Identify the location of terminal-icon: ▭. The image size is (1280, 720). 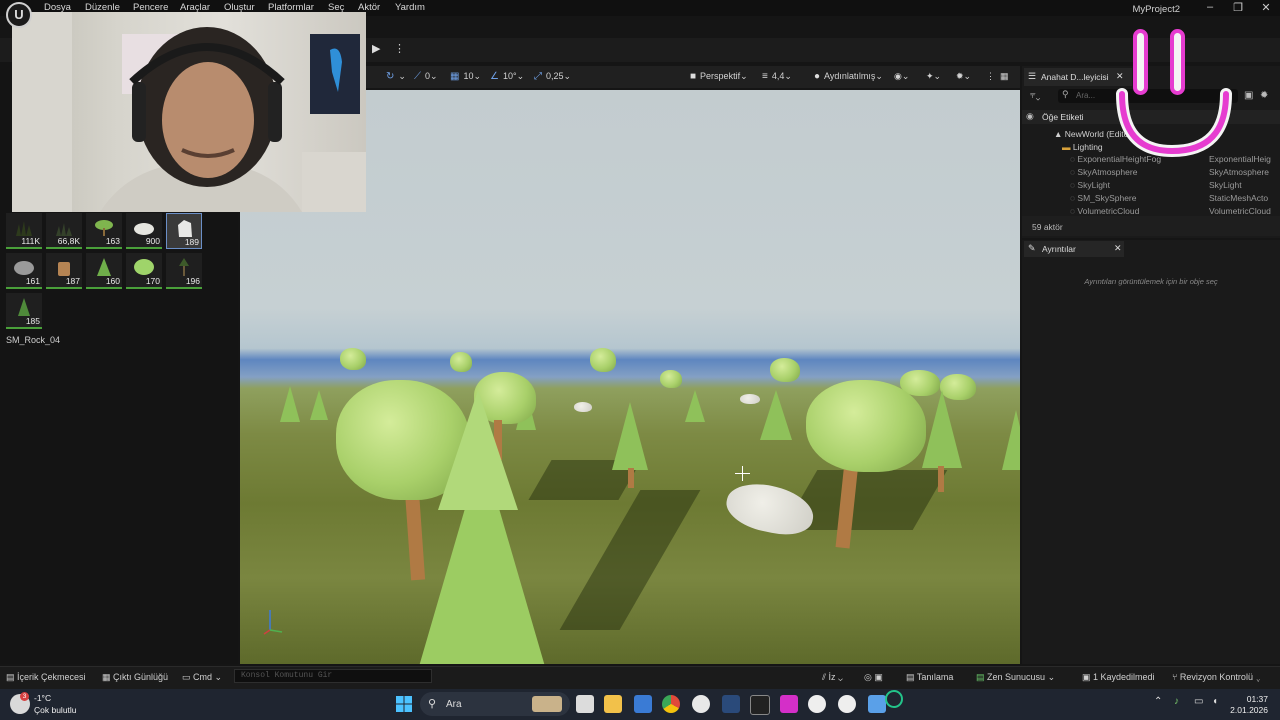
(188, 677).